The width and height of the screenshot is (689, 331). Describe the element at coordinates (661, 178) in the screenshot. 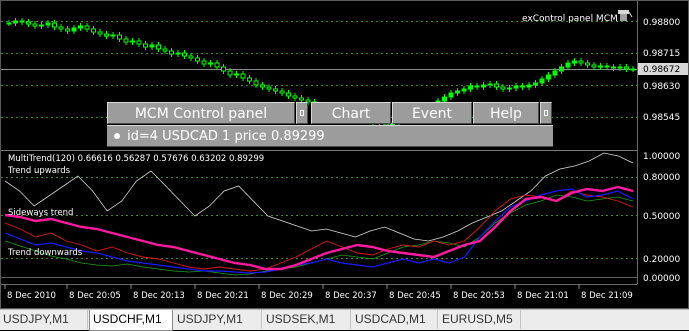

I see `indicator-axis-label-1: 0.80000` at that location.